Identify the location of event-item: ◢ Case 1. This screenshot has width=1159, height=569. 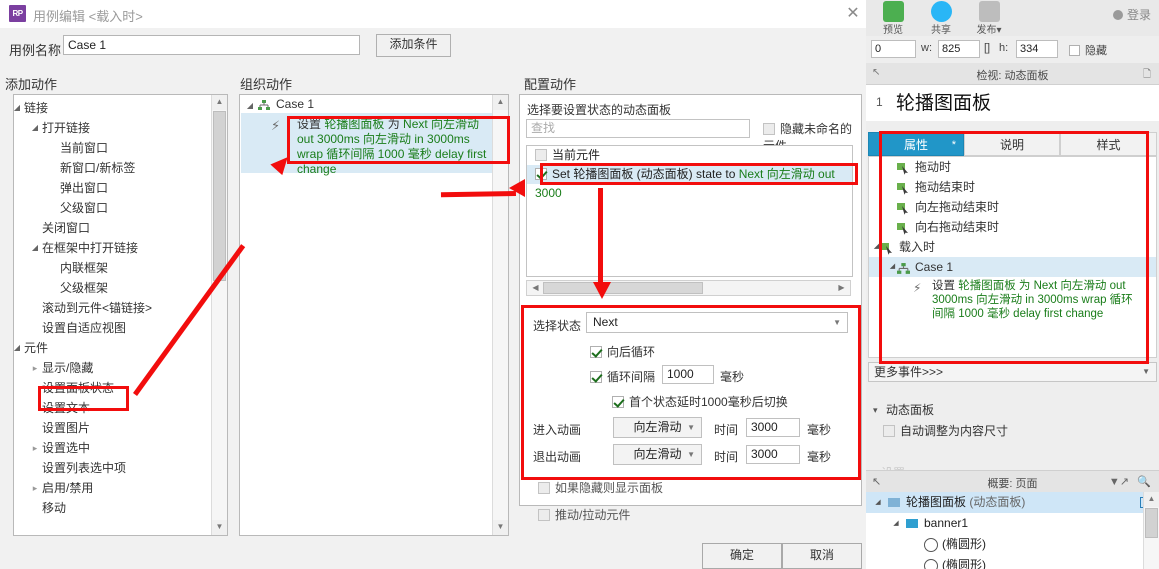
(1012, 267).